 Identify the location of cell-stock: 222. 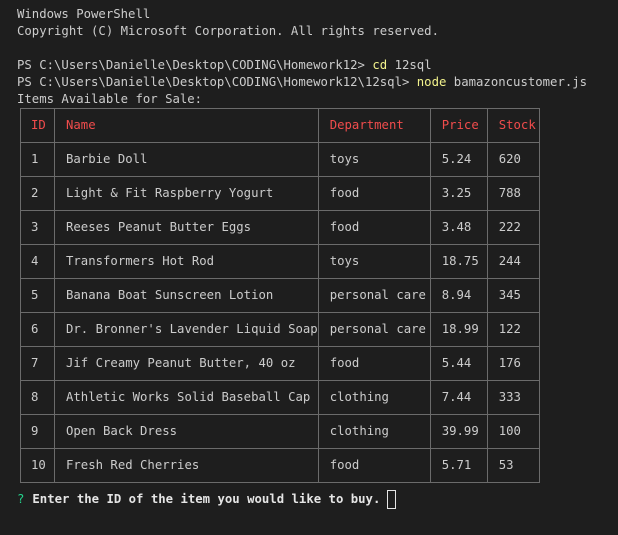
(513, 227).